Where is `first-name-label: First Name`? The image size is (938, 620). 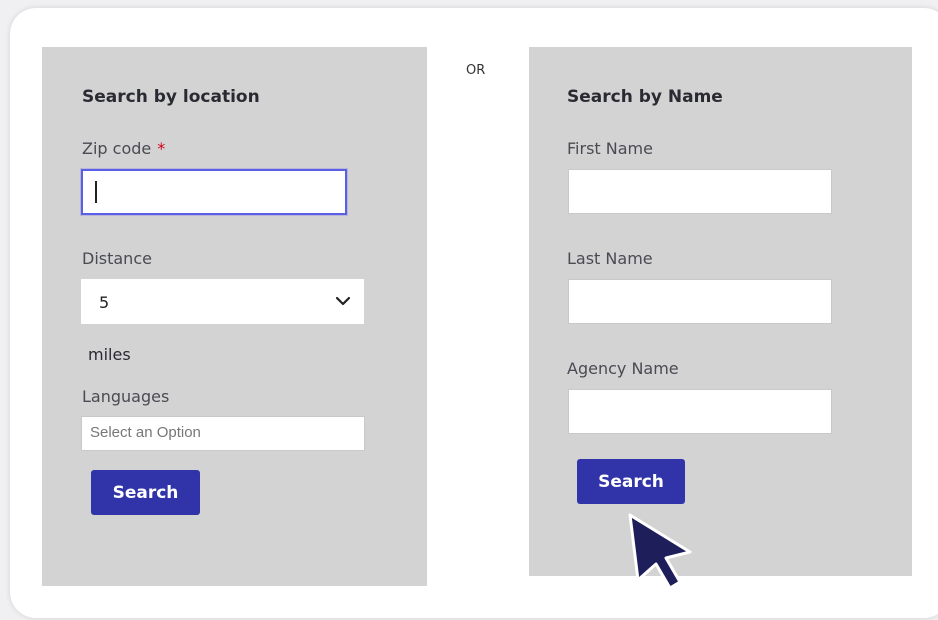
first-name-label: First Name is located at coordinates (610, 148).